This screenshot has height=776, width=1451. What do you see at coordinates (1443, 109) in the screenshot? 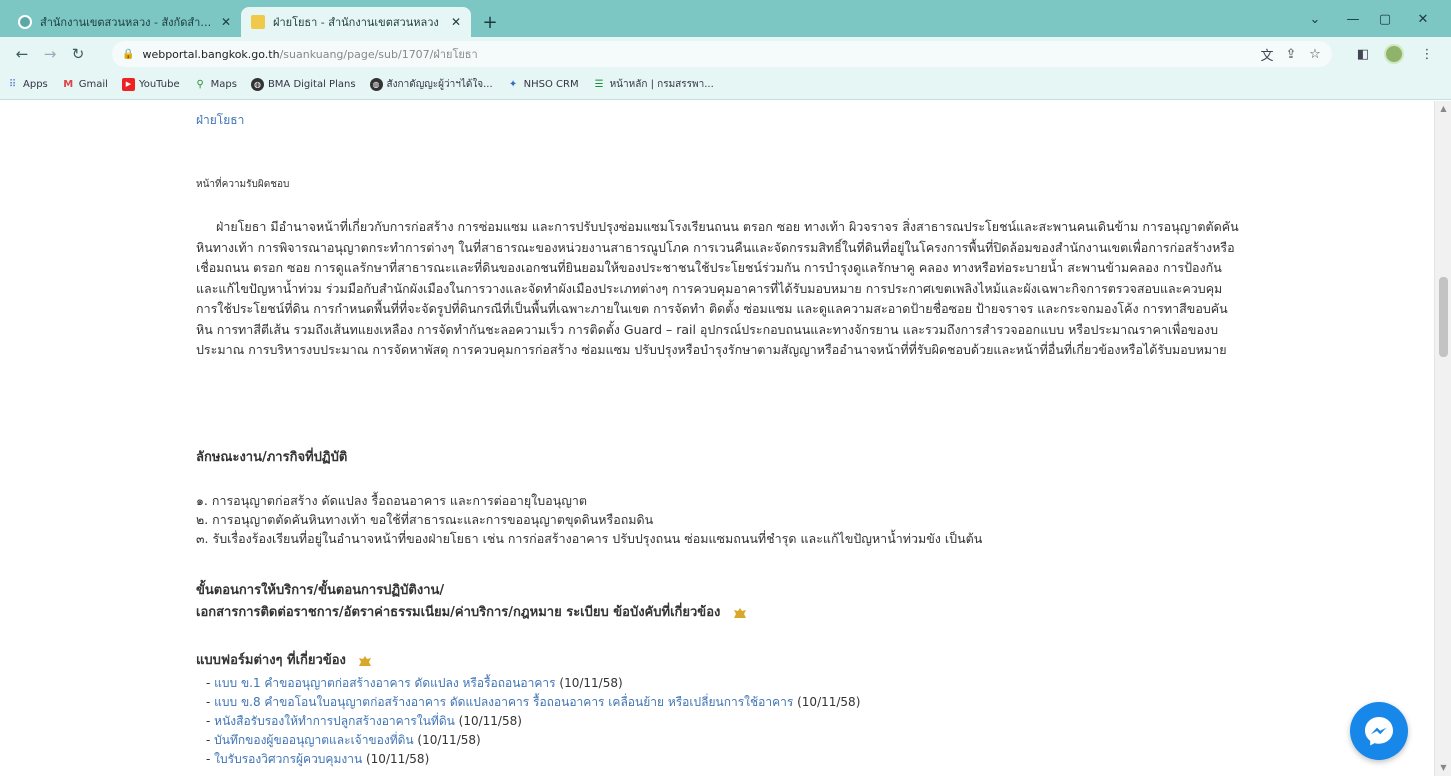
I see `scroll-up-icon: ▲` at bounding box center [1443, 109].